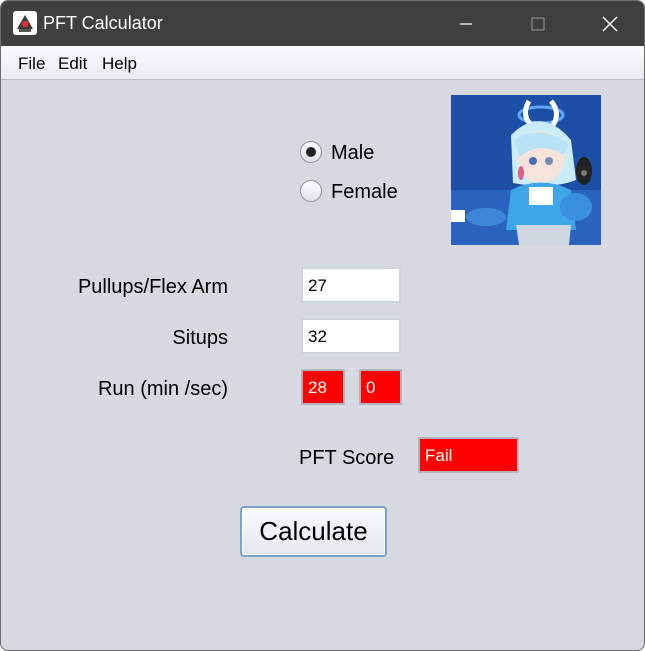 The width and height of the screenshot is (645, 651). Describe the element at coordinates (72, 64) in the screenshot. I see `menu-edit: Edit` at that location.